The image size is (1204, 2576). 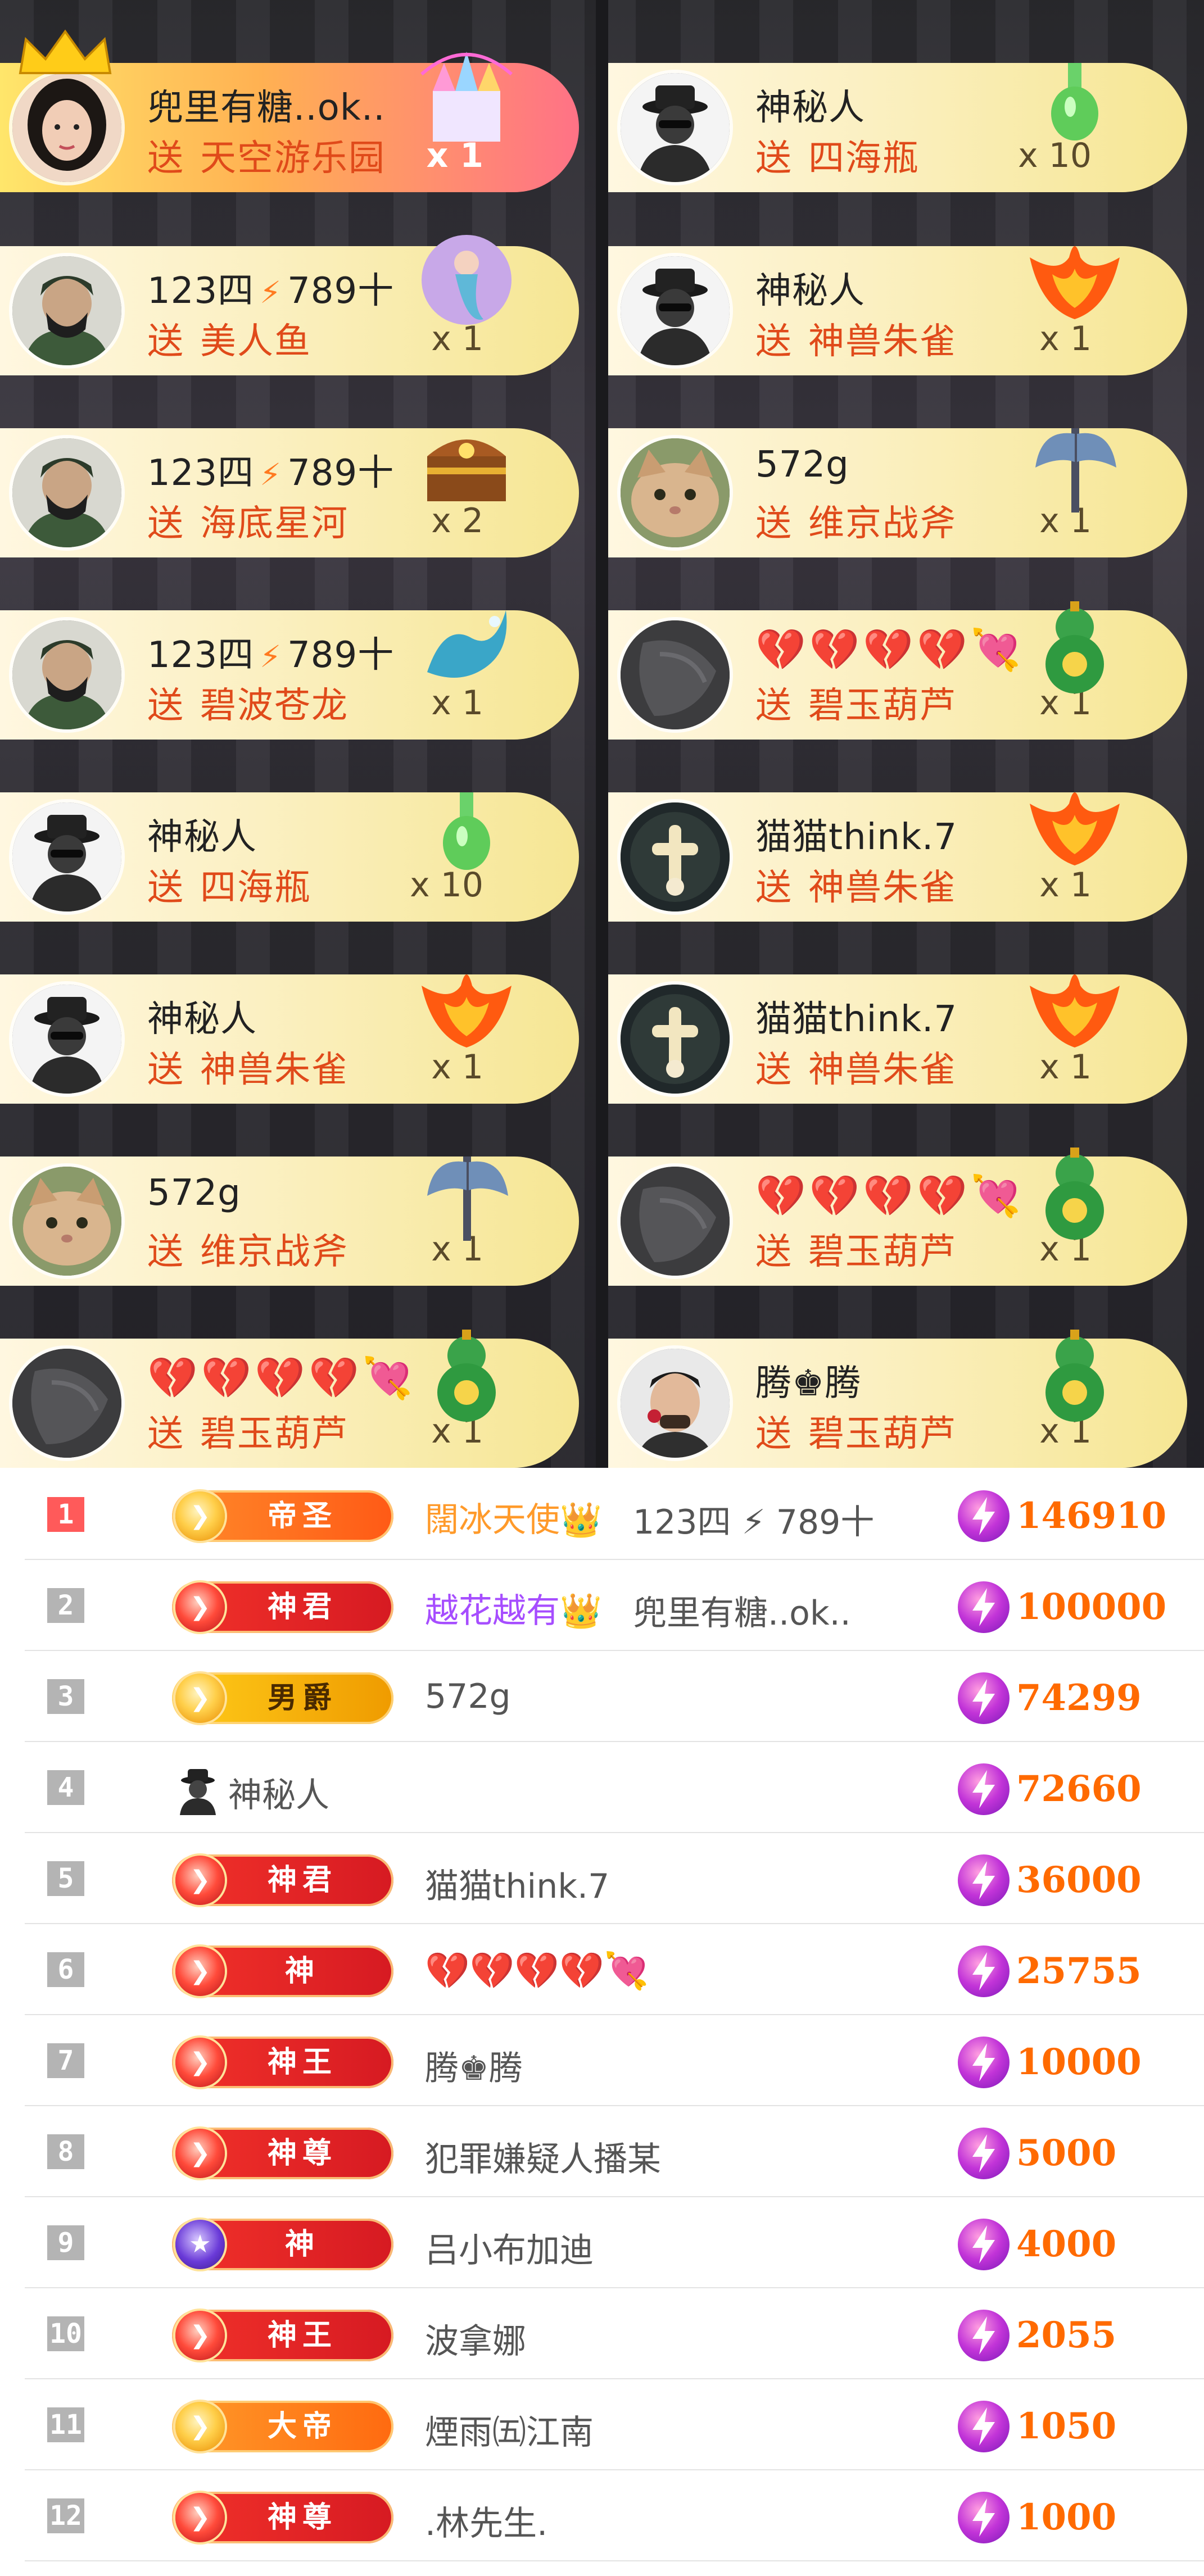 I want to click on score-value: 1050, so click(x=1066, y=2426).